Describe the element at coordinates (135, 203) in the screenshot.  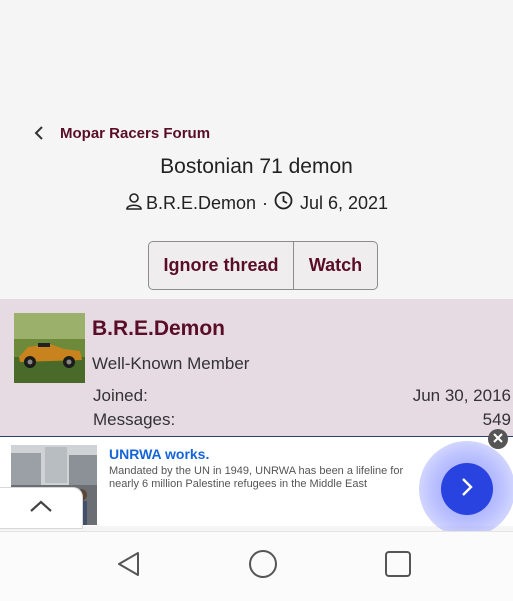
I see `user-icon` at that location.